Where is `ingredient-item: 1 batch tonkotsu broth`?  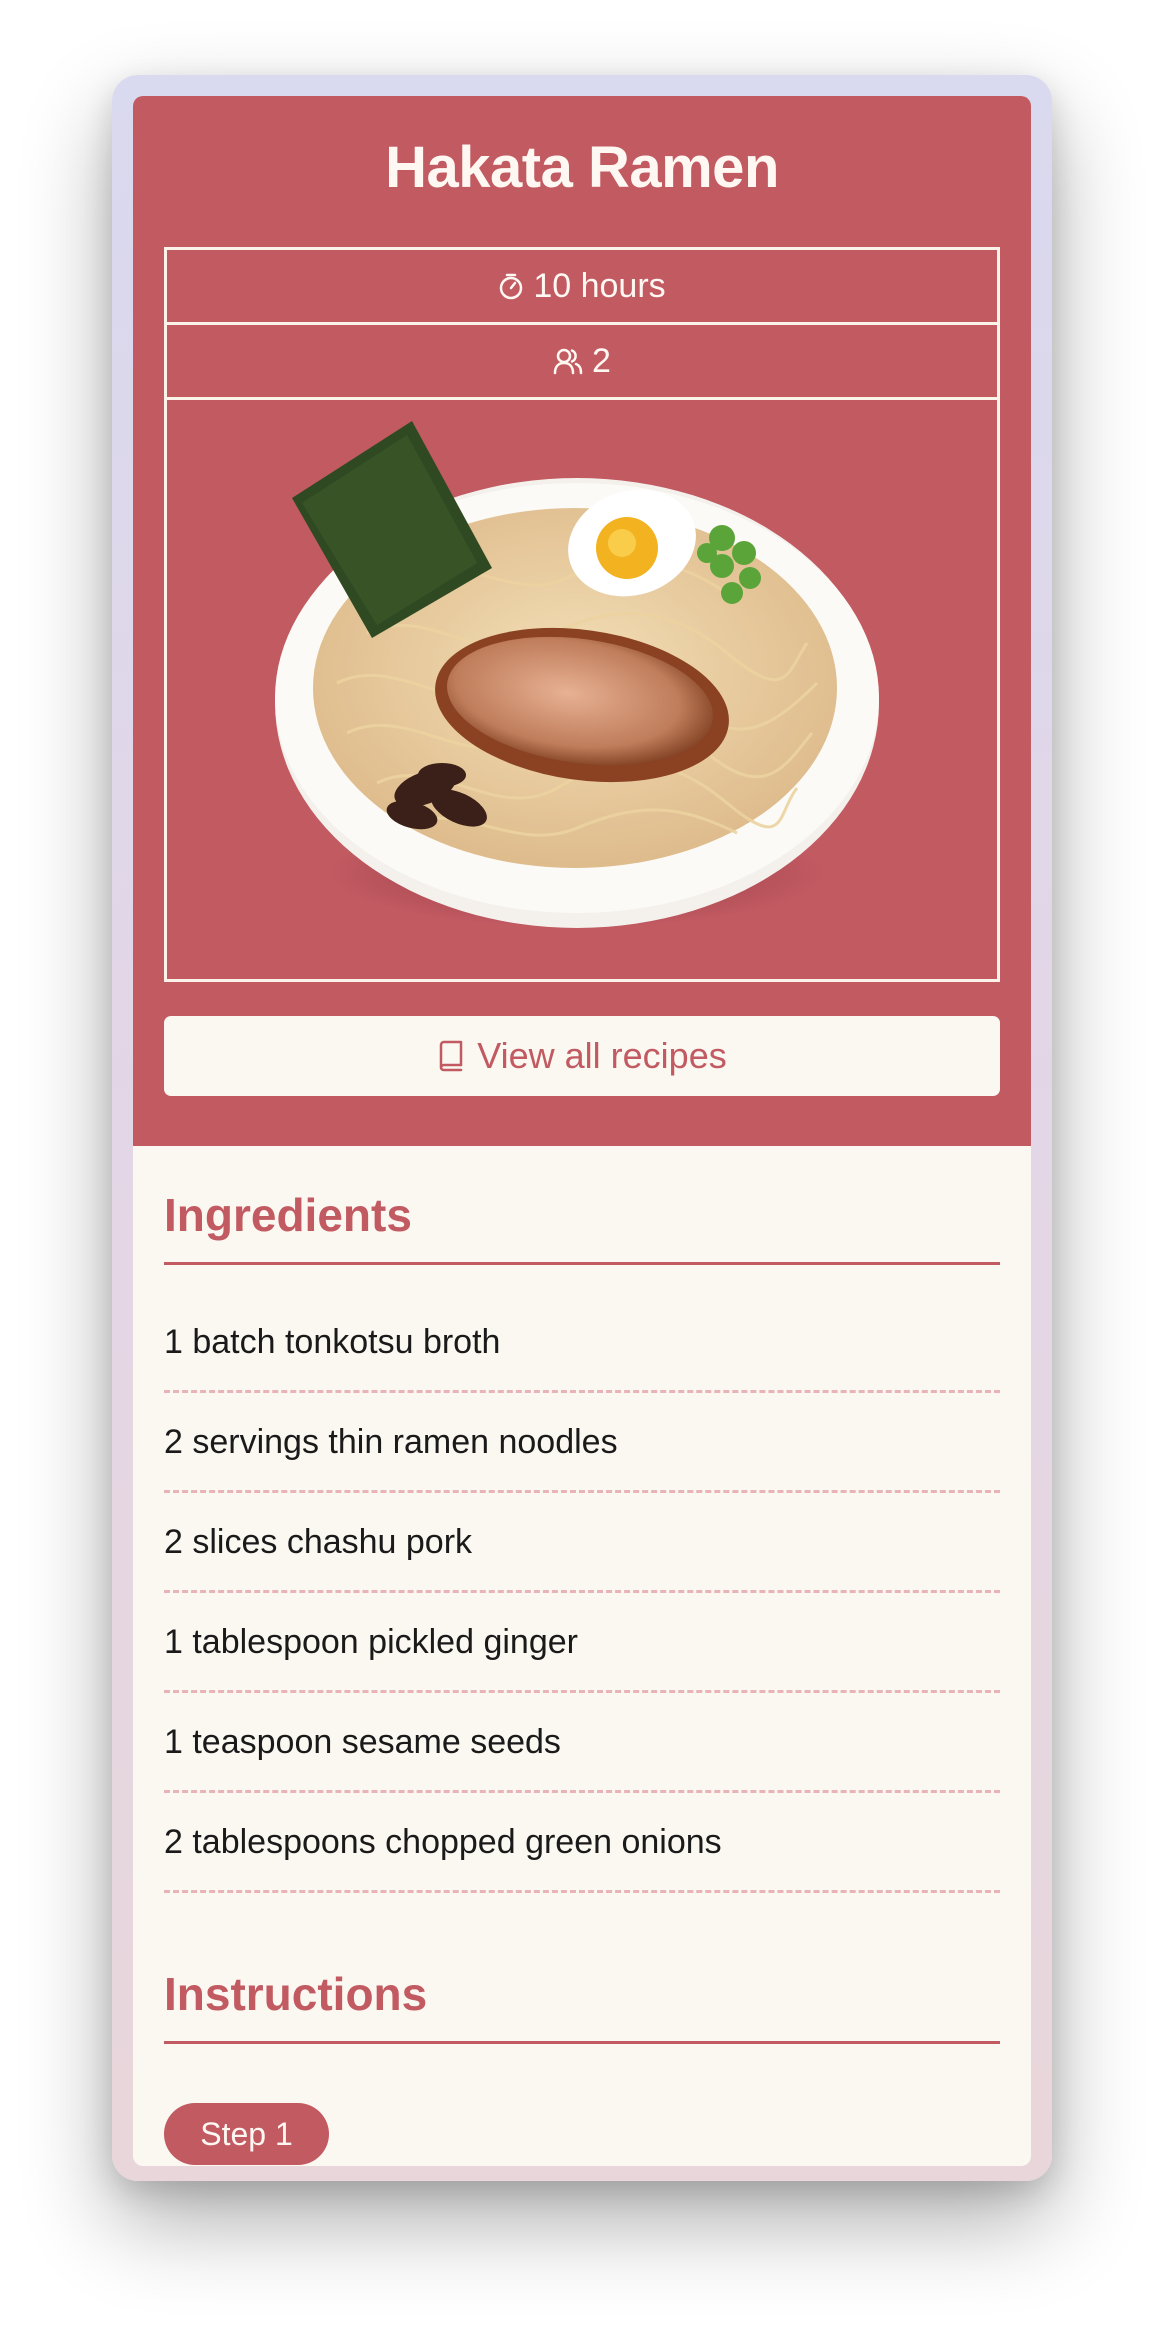
ingredient-item: 1 batch tonkotsu broth is located at coordinates (582, 1343).